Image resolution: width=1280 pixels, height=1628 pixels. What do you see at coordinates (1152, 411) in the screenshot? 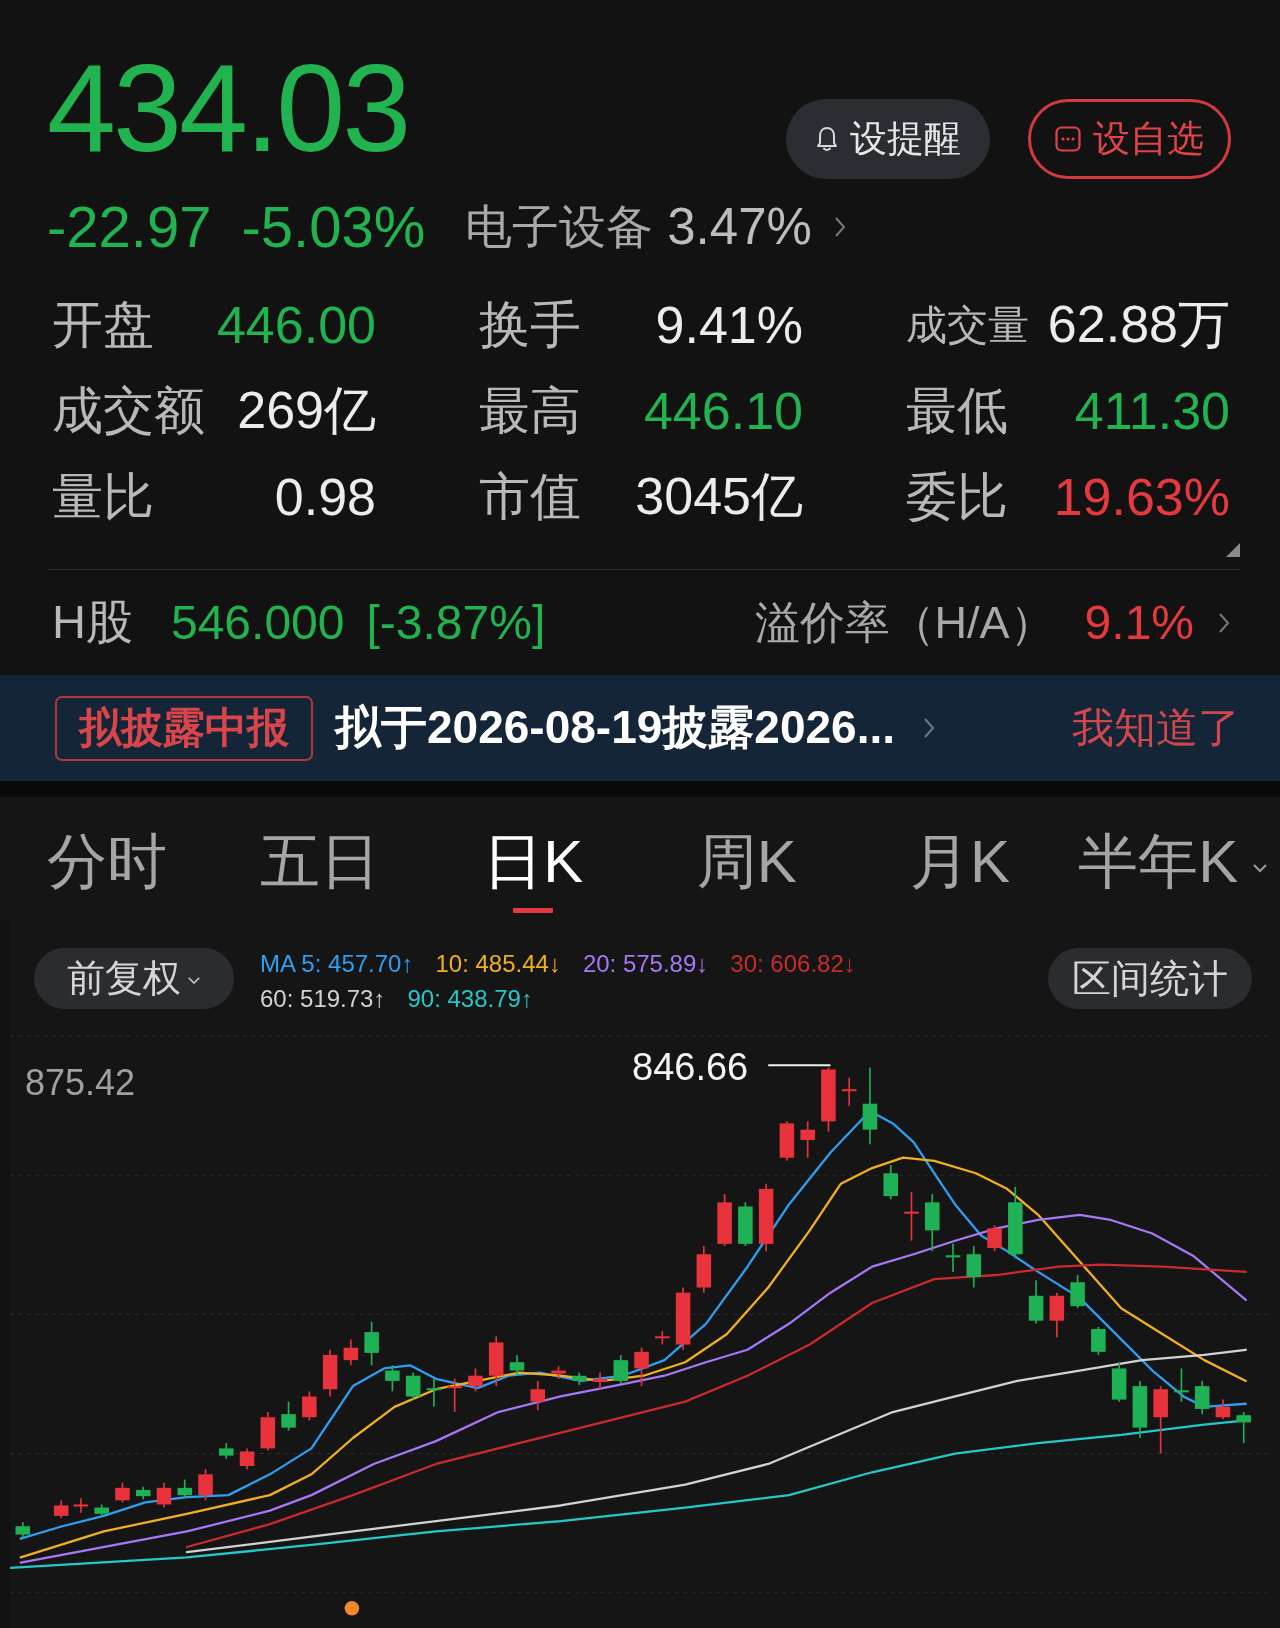
I see `stat-value: 411.30` at bounding box center [1152, 411].